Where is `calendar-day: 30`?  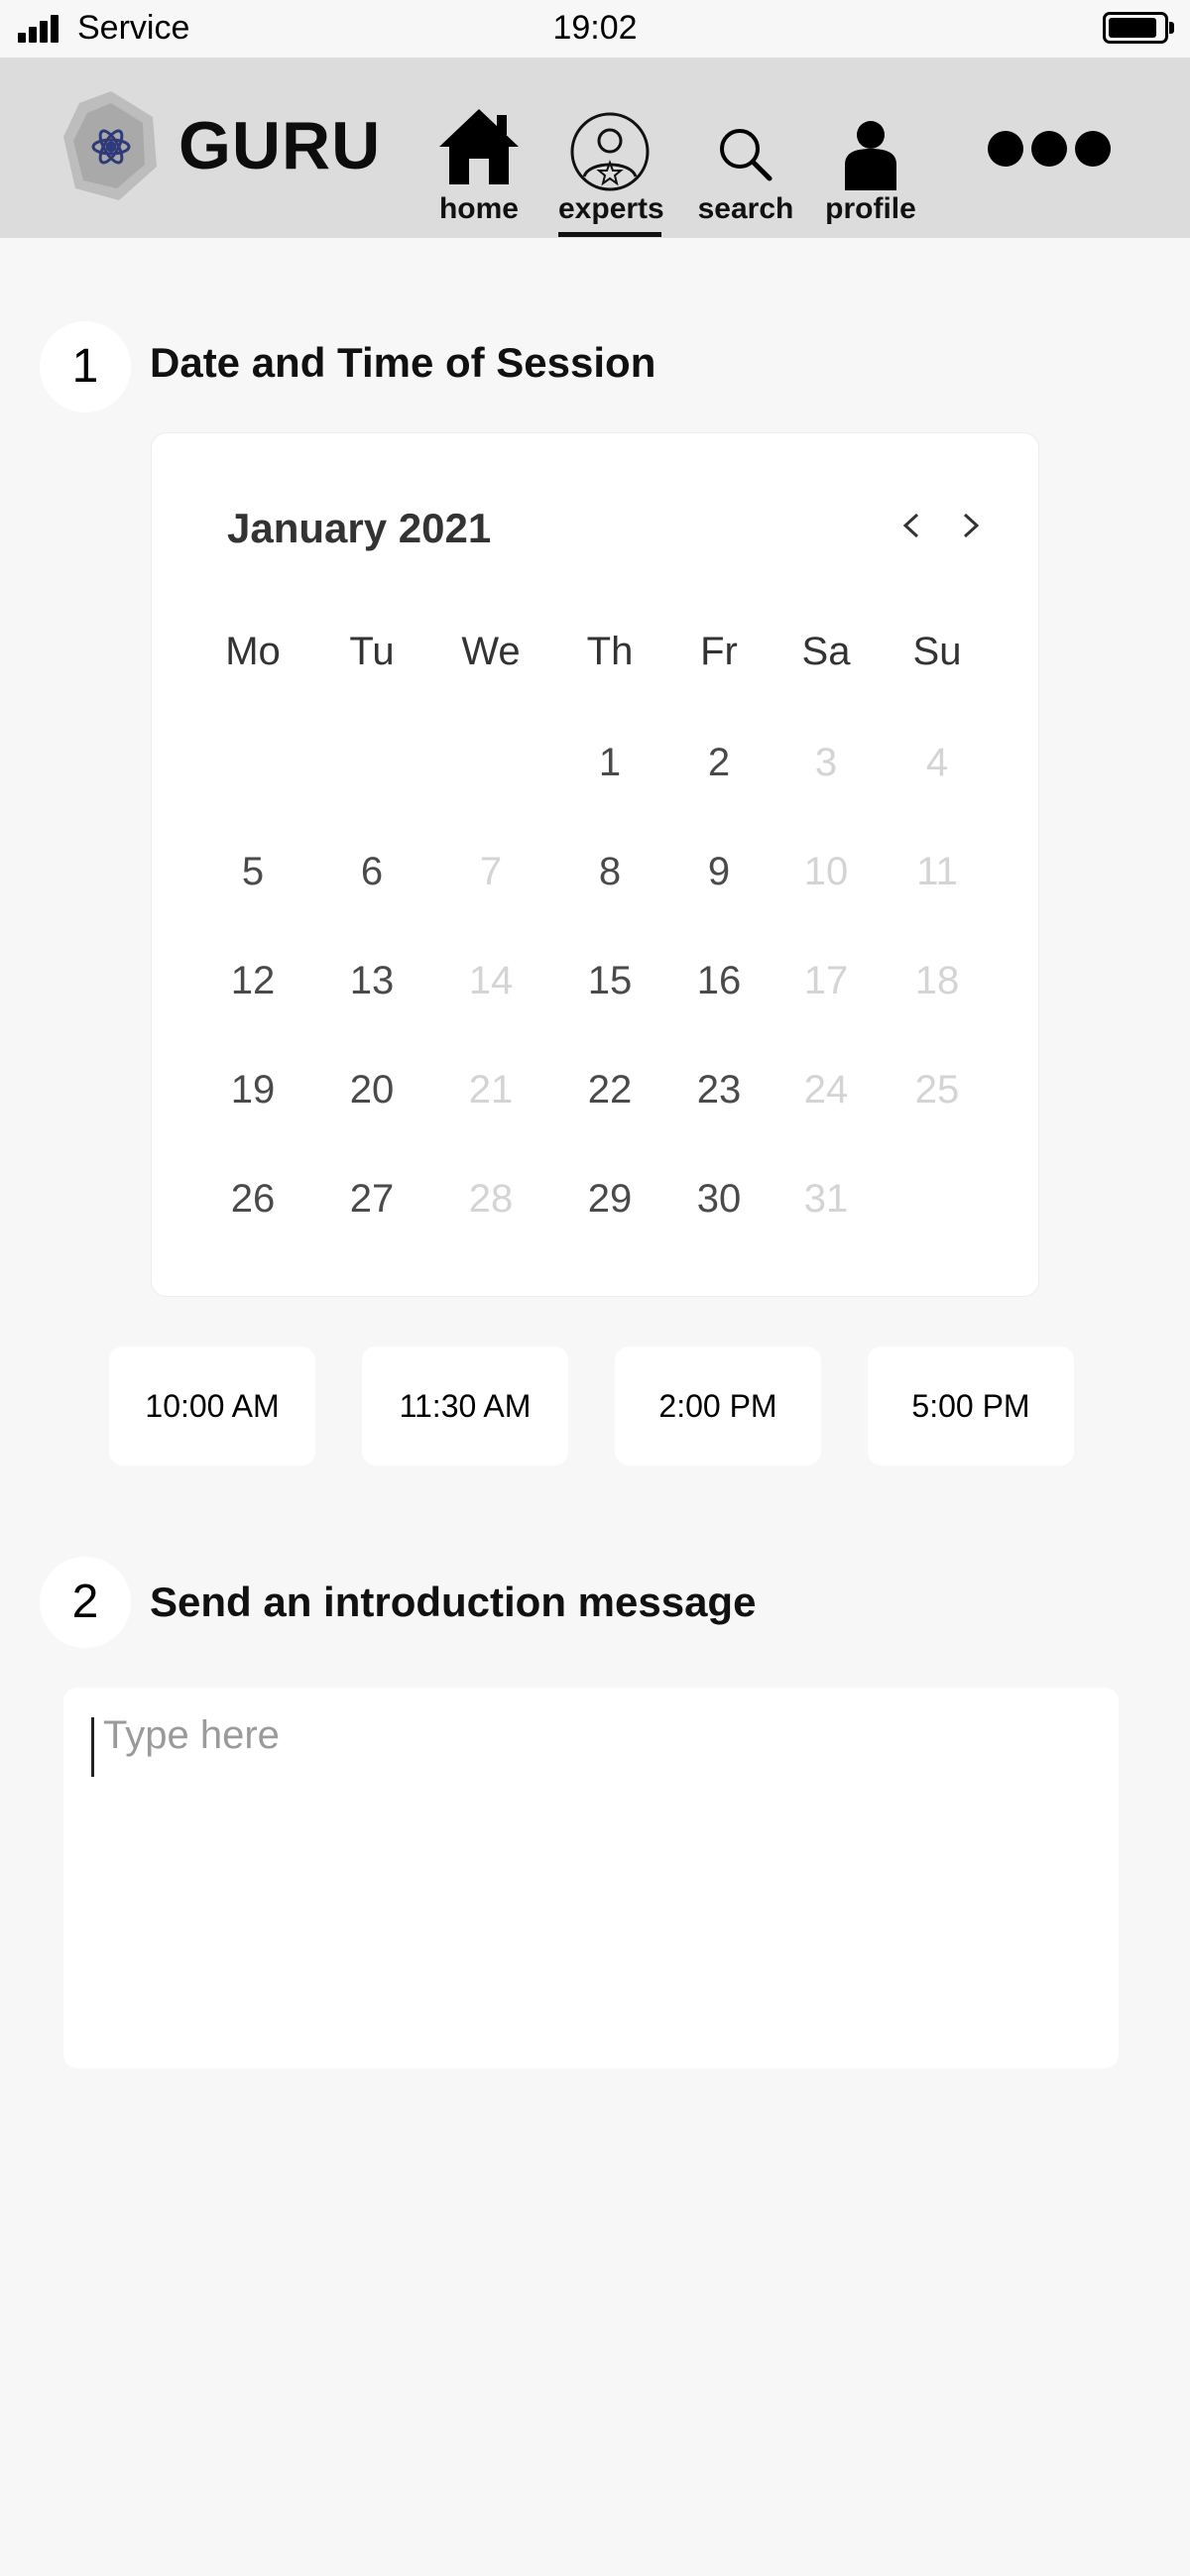
calendar-day: 30 is located at coordinates (719, 1199).